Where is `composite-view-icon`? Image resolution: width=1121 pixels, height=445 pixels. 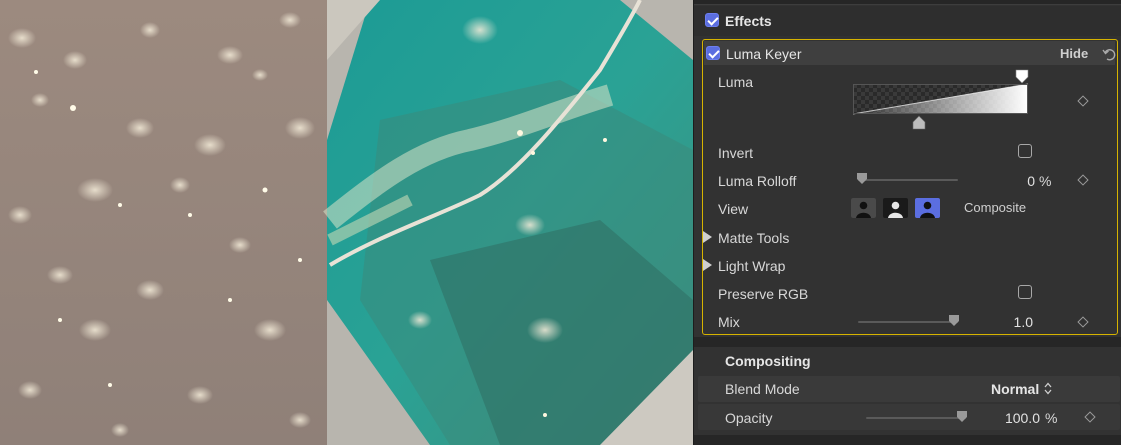
composite-view-icon is located at coordinates (927, 208).